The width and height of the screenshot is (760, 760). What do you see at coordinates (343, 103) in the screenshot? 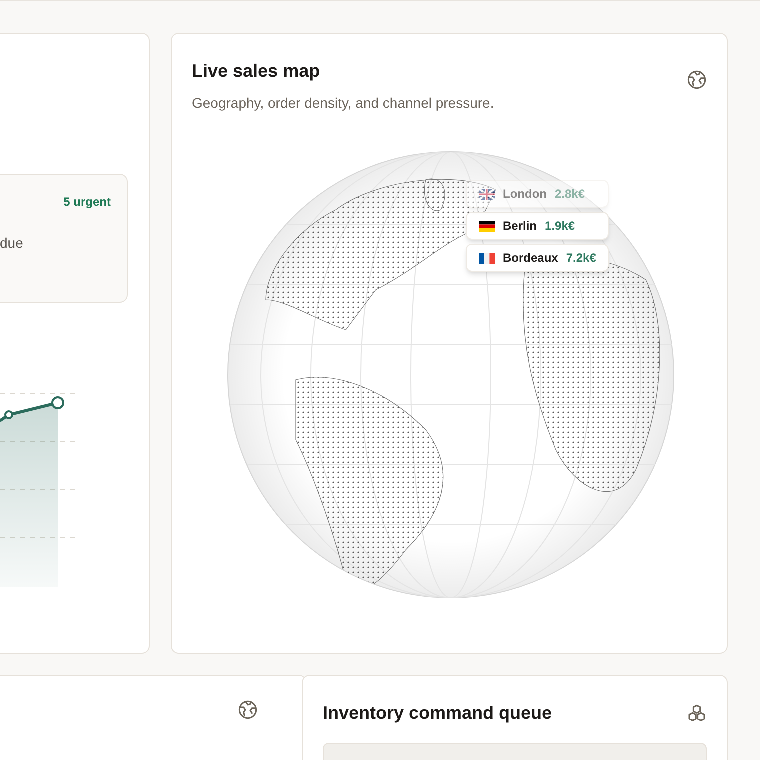
I see `card-subtitle: Geography, order density, and channel pressure.` at bounding box center [343, 103].